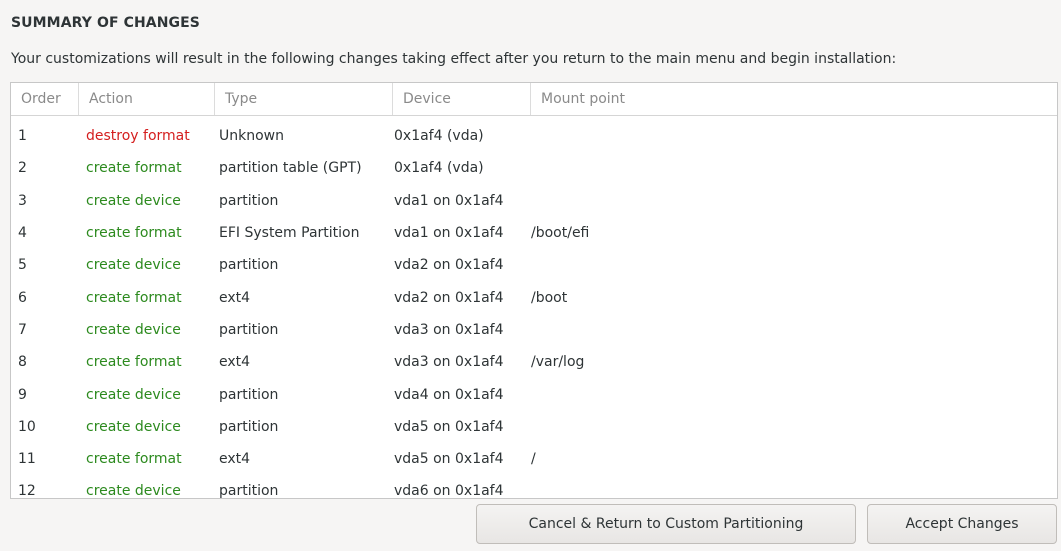 The height and width of the screenshot is (551, 1061). I want to click on table-row: 5 create device partition vda2 on 0x1af4, so click(534, 265).